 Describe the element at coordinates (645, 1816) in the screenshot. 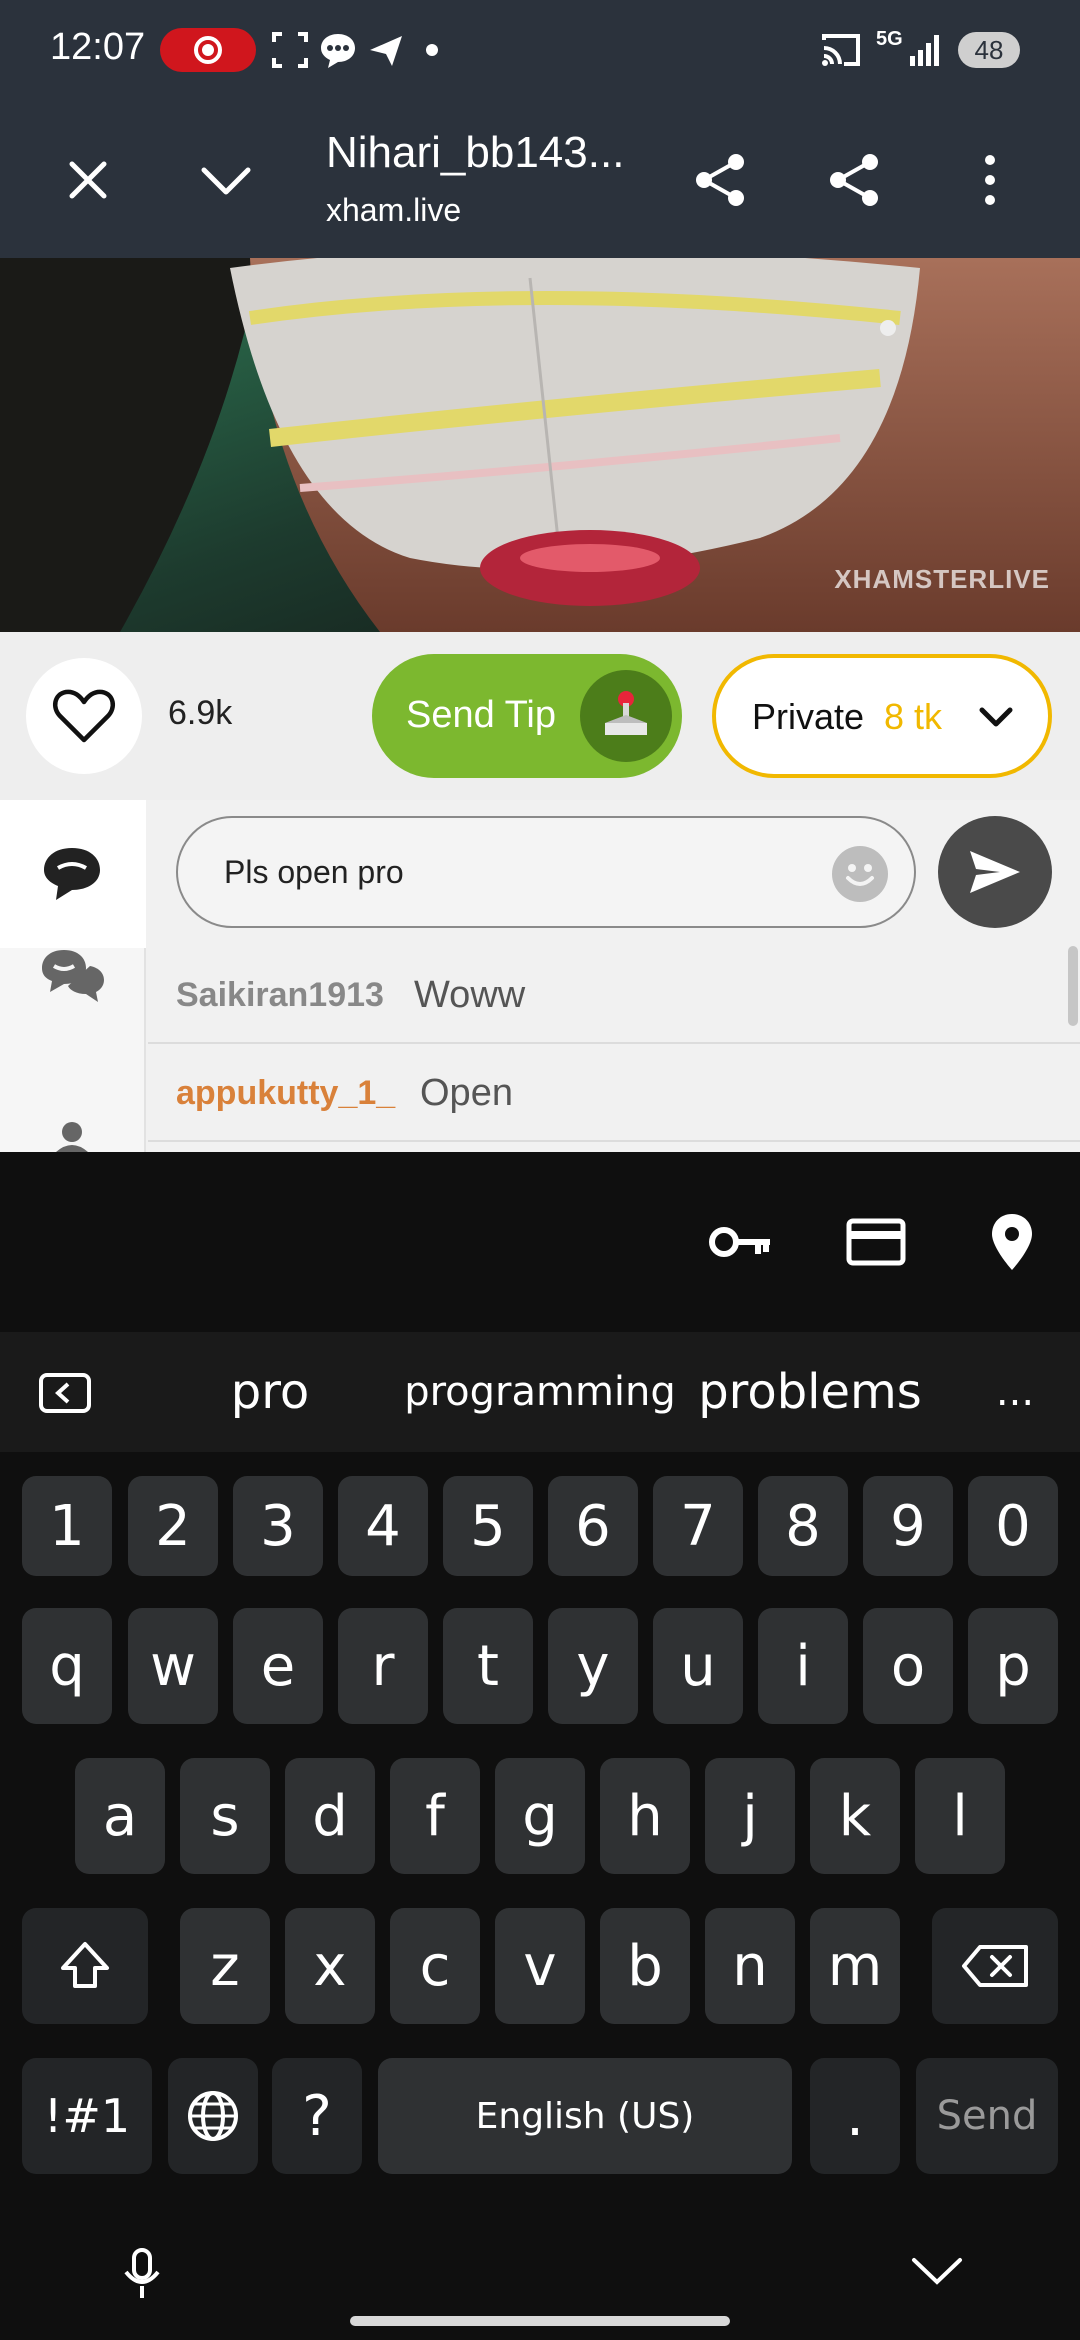

I see `key-h: h` at that location.